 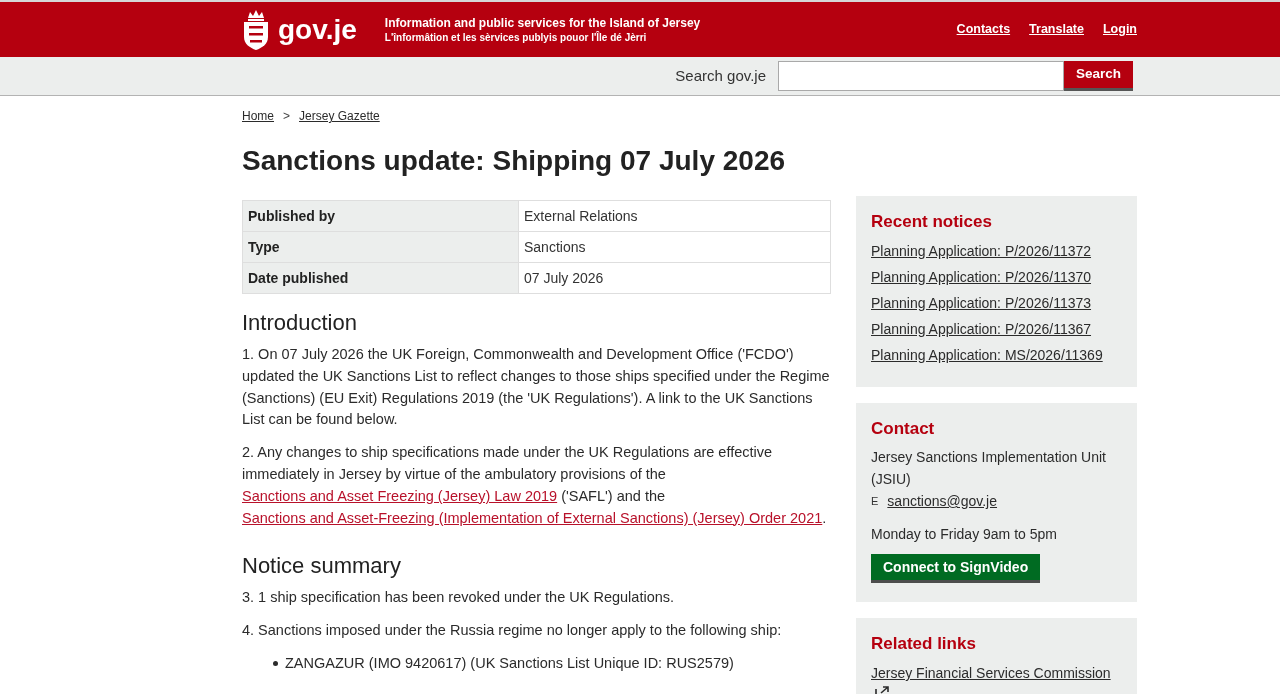 I want to click on paragraph: 3. 1 ship specification has been revoked under the UK Regulations., so click(x=459, y=598).